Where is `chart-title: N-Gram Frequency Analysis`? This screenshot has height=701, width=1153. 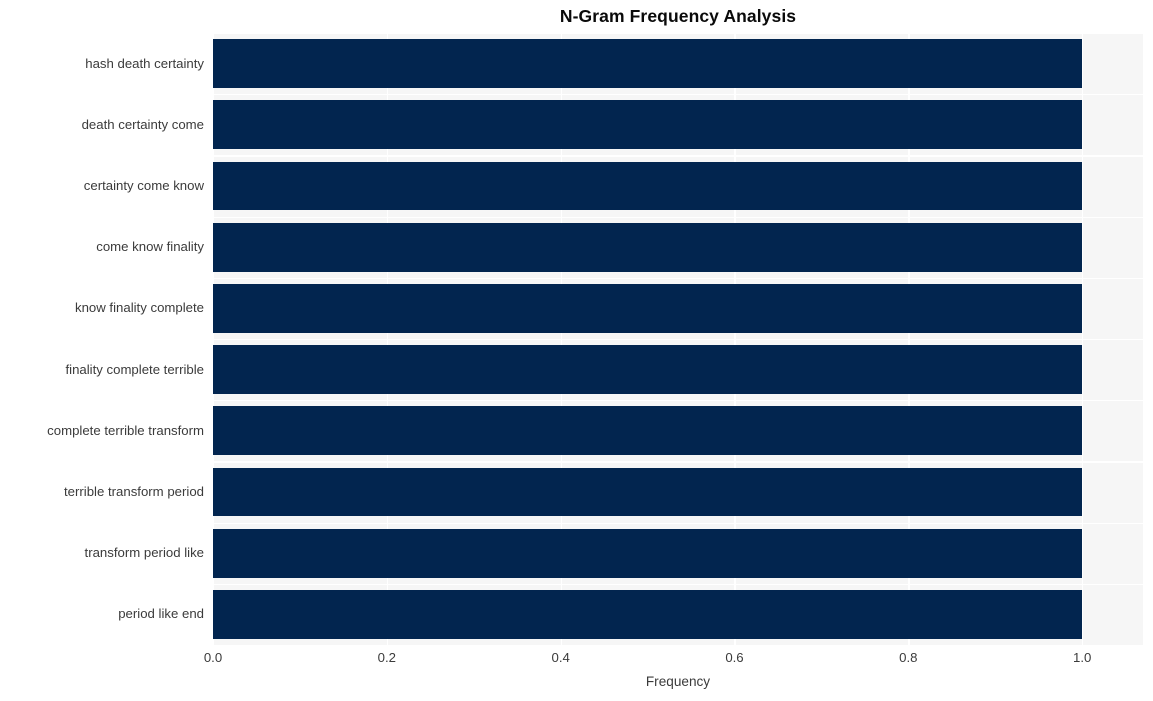 chart-title: N-Gram Frequency Analysis is located at coordinates (678, 16).